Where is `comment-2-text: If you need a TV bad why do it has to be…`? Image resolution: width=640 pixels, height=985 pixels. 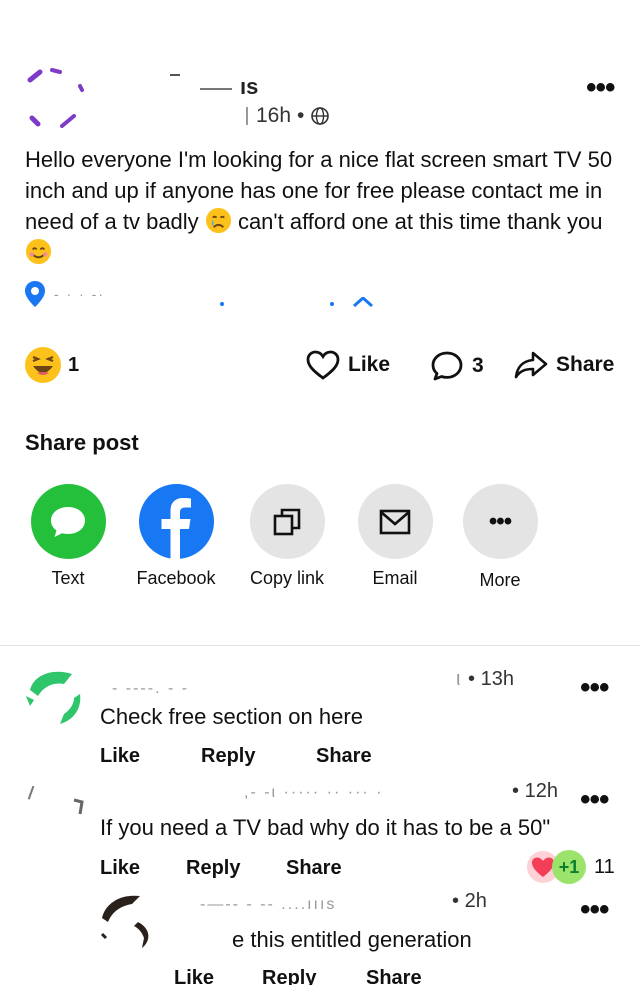
comment-2-text: If you need a TV bad why do it has to be… is located at coordinates (325, 827).